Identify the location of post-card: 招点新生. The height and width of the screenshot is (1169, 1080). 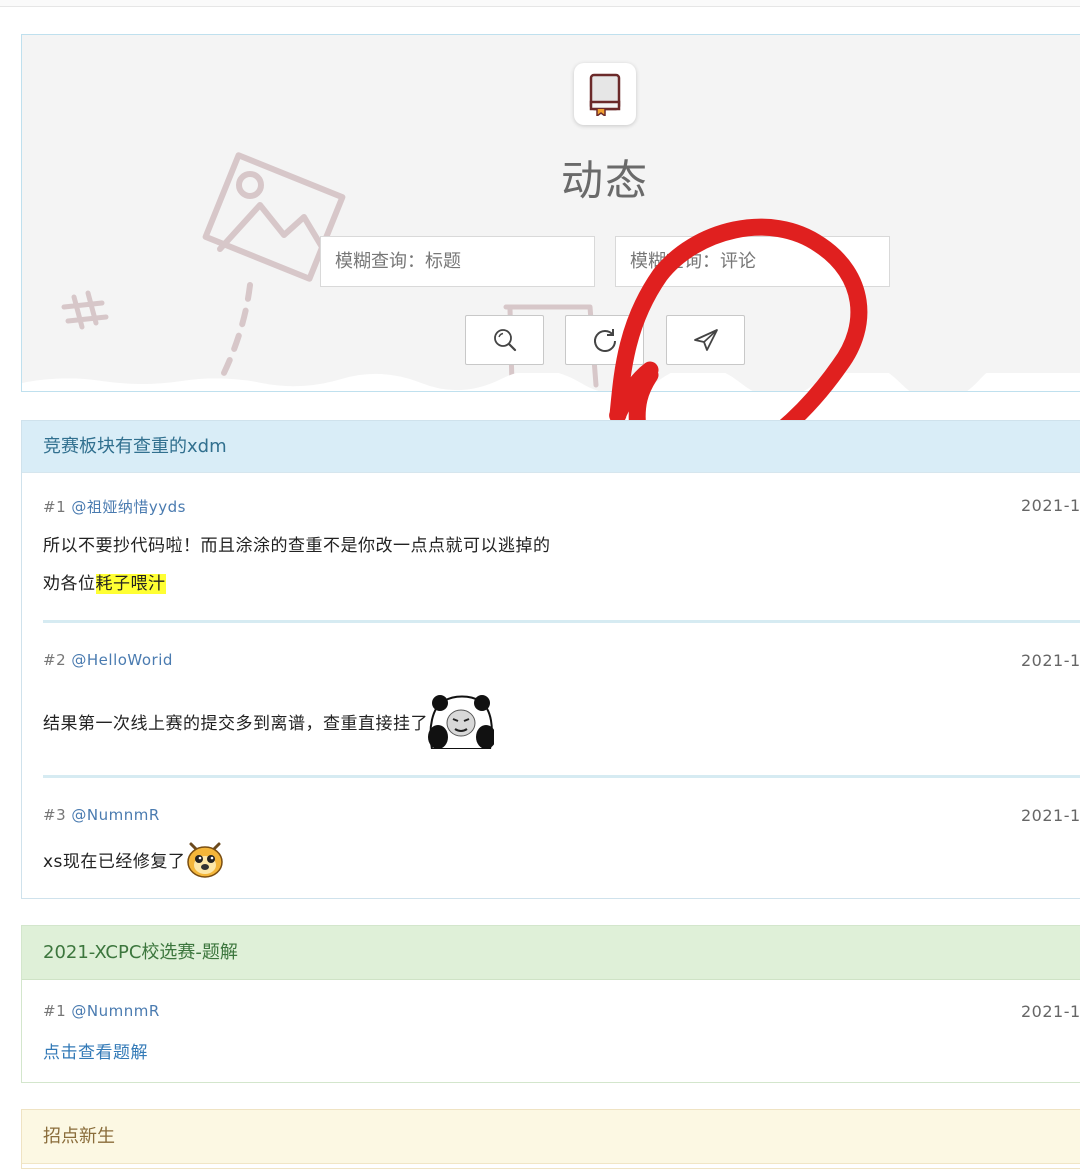
(550, 1139).